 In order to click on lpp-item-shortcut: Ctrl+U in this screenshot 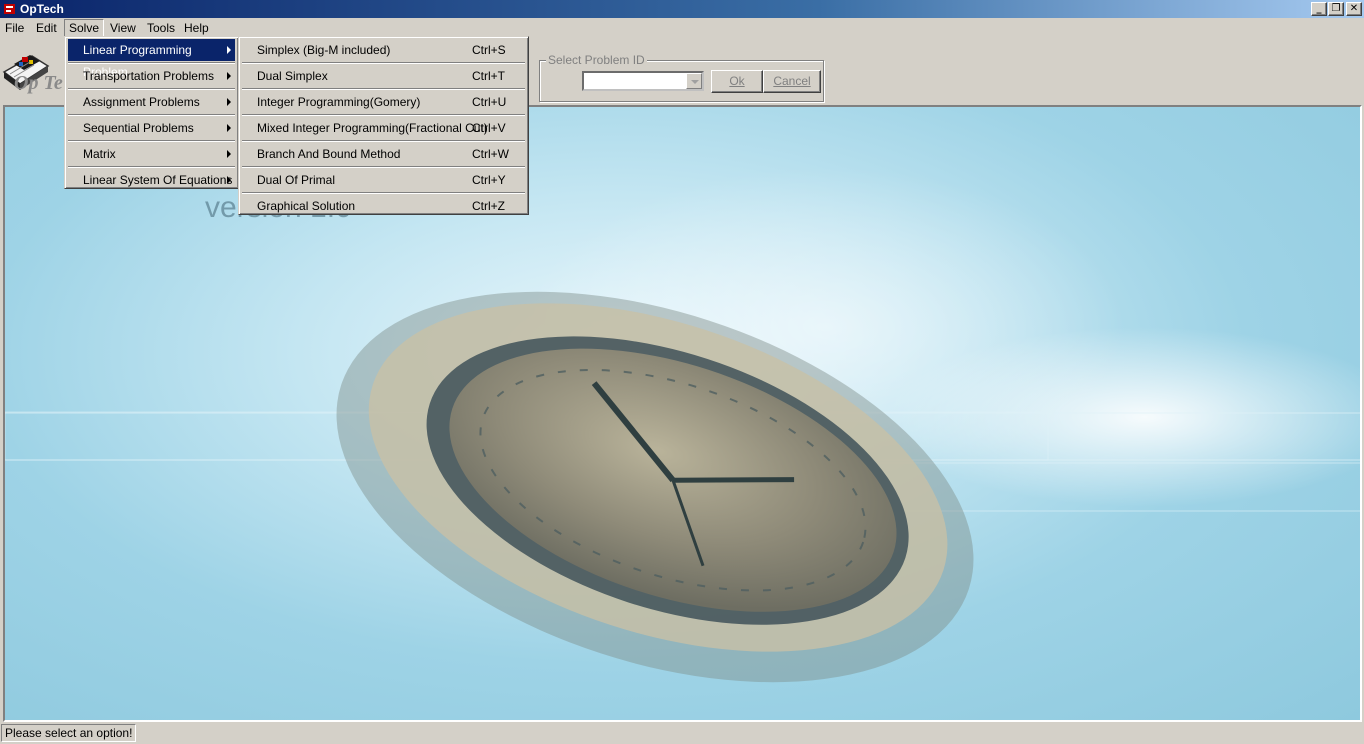, I will do `click(489, 102)`.